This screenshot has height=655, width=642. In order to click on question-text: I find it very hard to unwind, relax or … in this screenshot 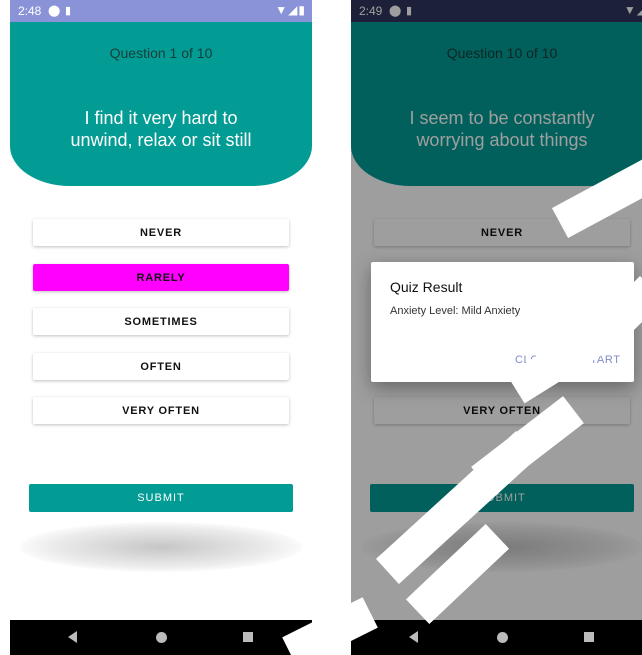, I will do `click(161, 129)`.